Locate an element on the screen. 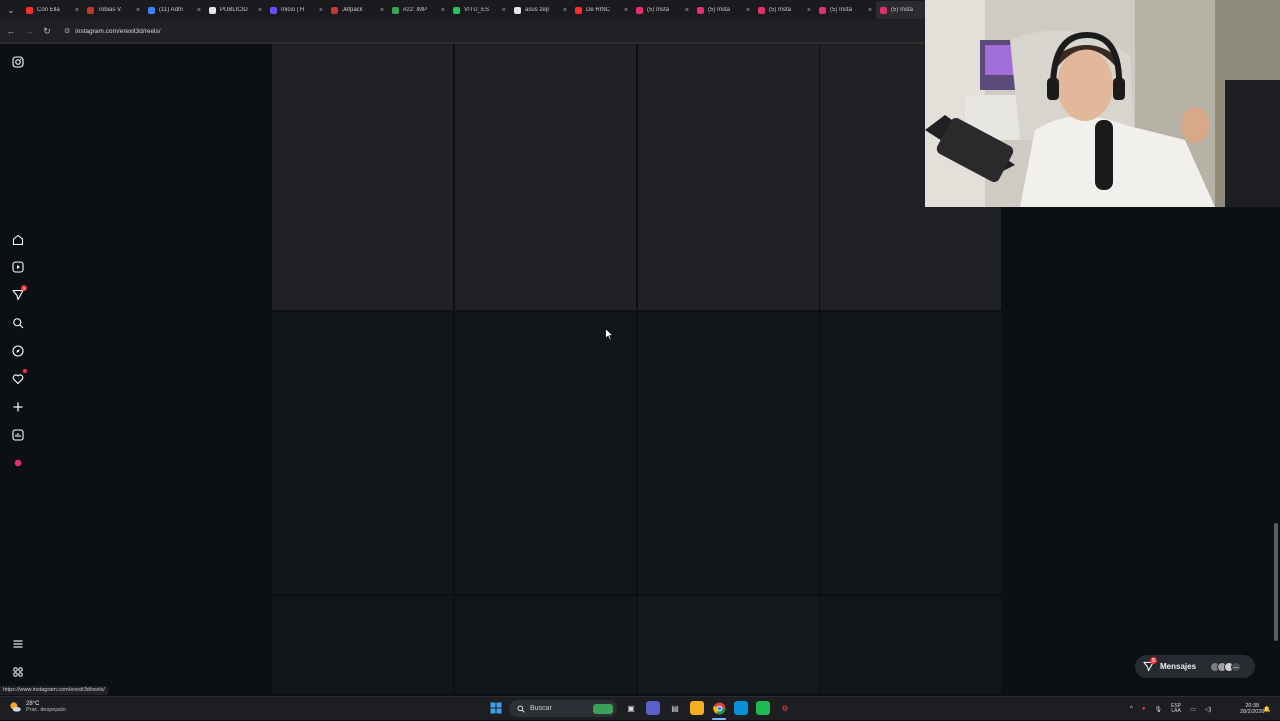 The width and height of the screenshot is (1280, 721). tab-search-icon: ⌄ is located at coordinates (11, 10).